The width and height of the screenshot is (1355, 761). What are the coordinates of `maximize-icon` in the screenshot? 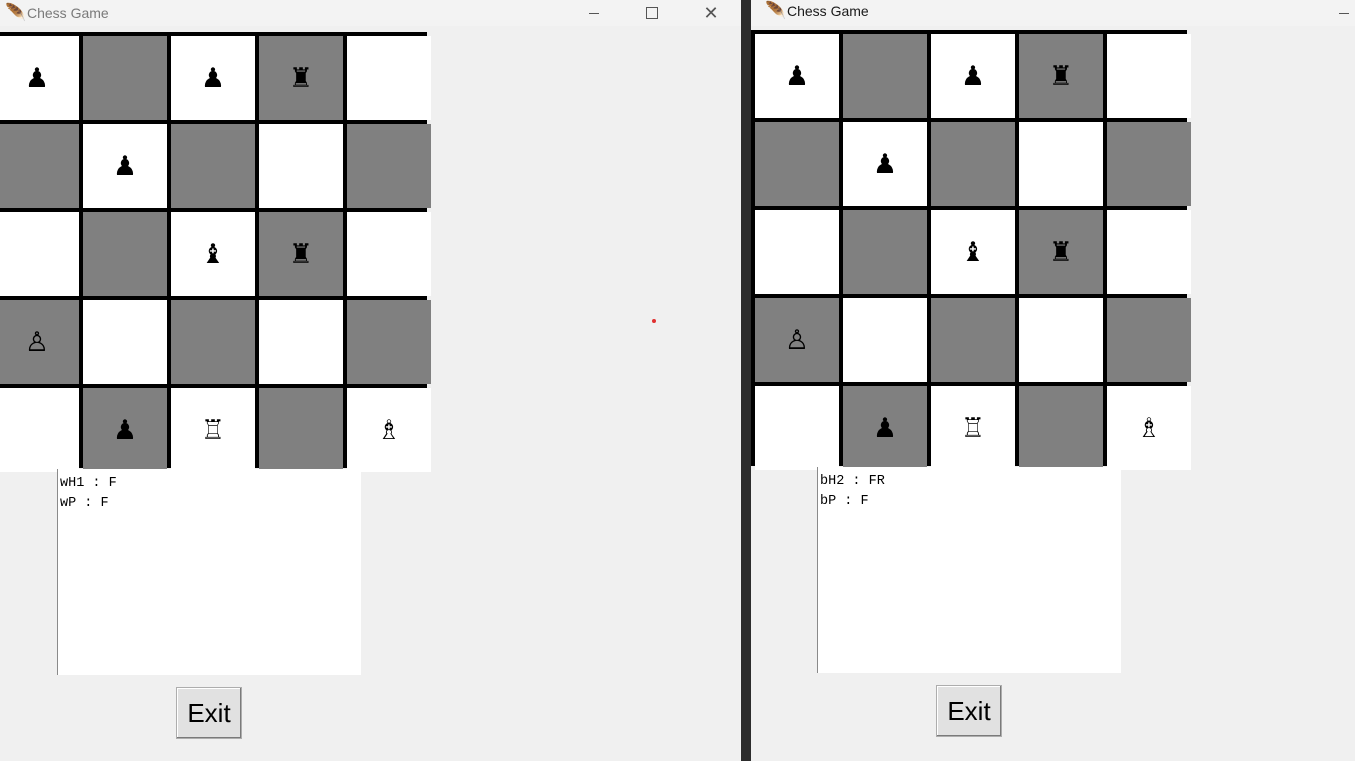 It's located at (652, 13).